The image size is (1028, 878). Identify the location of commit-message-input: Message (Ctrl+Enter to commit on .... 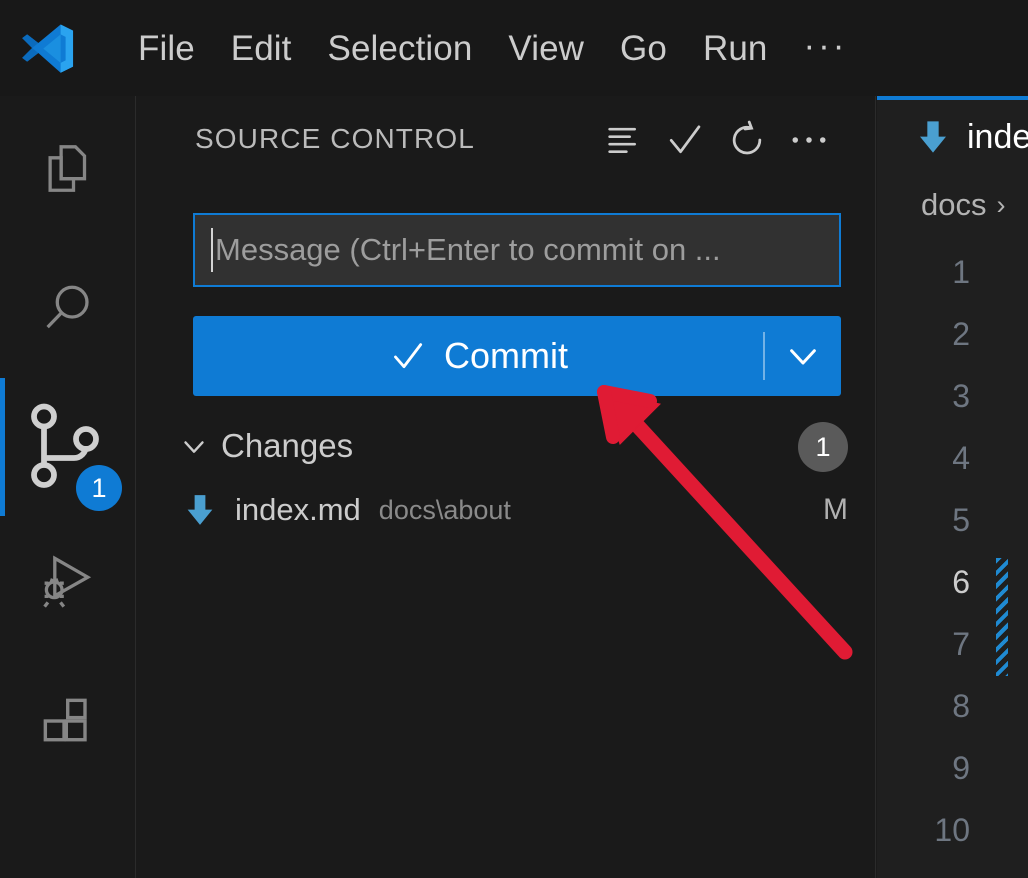
(517, 250).